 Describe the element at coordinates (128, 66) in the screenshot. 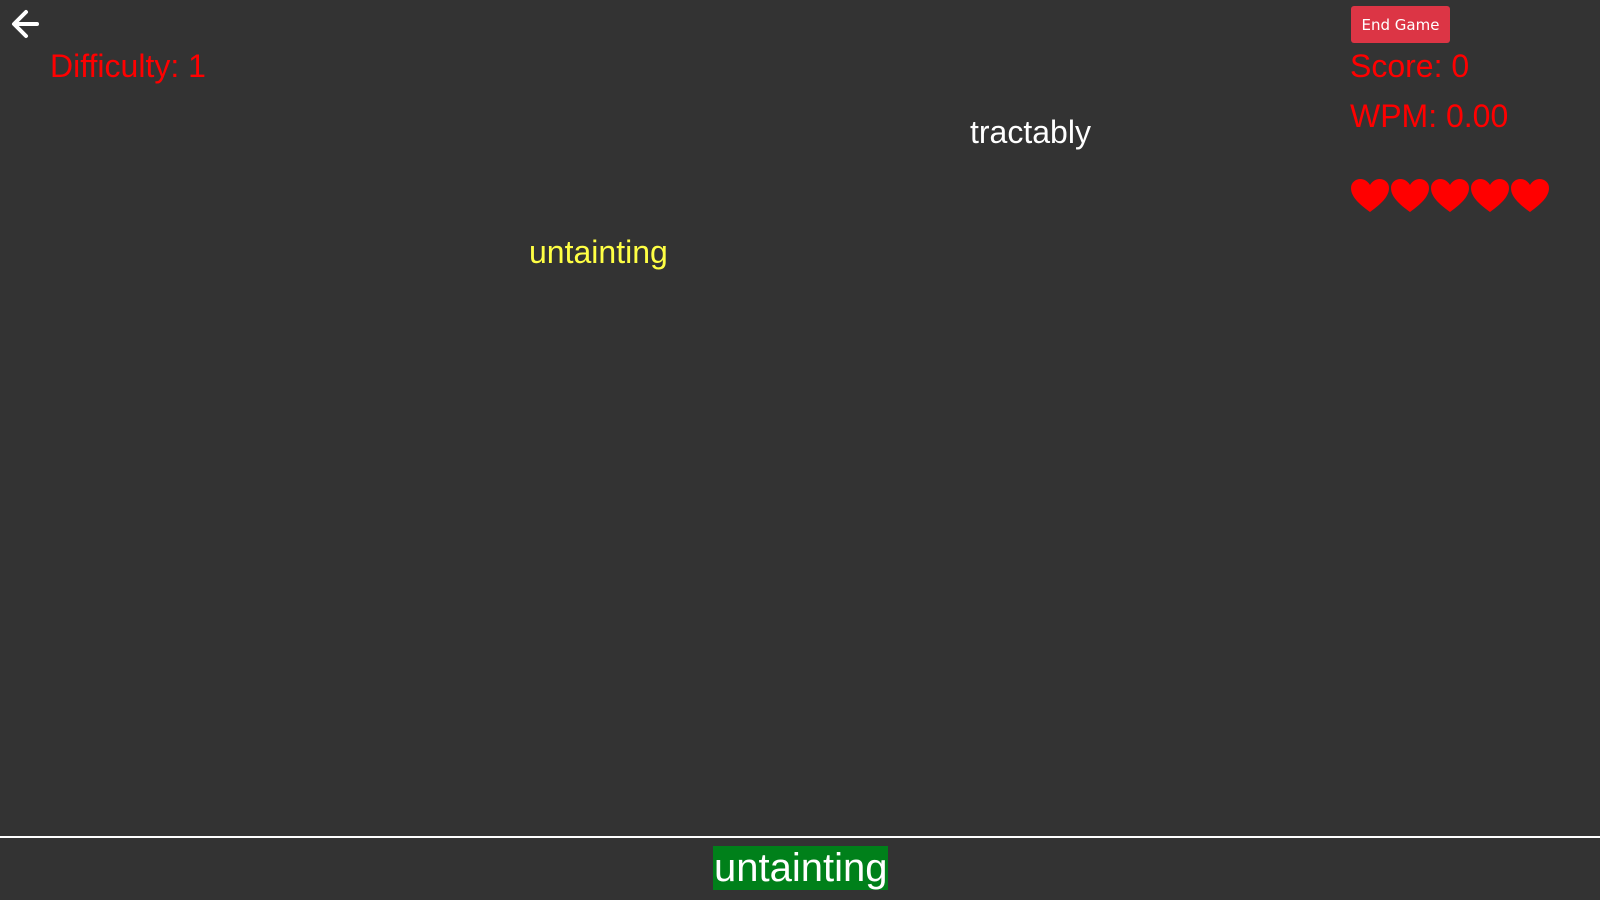

I see `difficulty-label: Difficulty: 1` at that location.